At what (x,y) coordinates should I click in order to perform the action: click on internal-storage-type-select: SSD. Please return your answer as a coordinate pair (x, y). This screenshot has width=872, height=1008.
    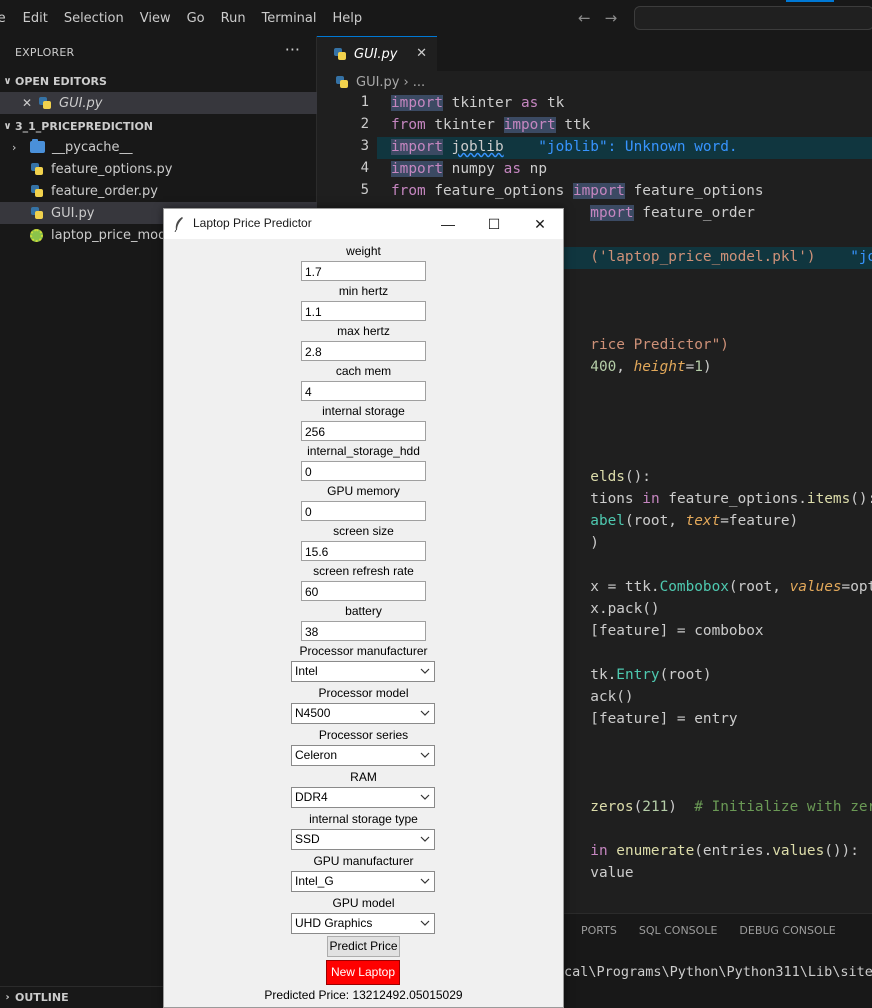
    Looking at the image, I should click on (363, 839).